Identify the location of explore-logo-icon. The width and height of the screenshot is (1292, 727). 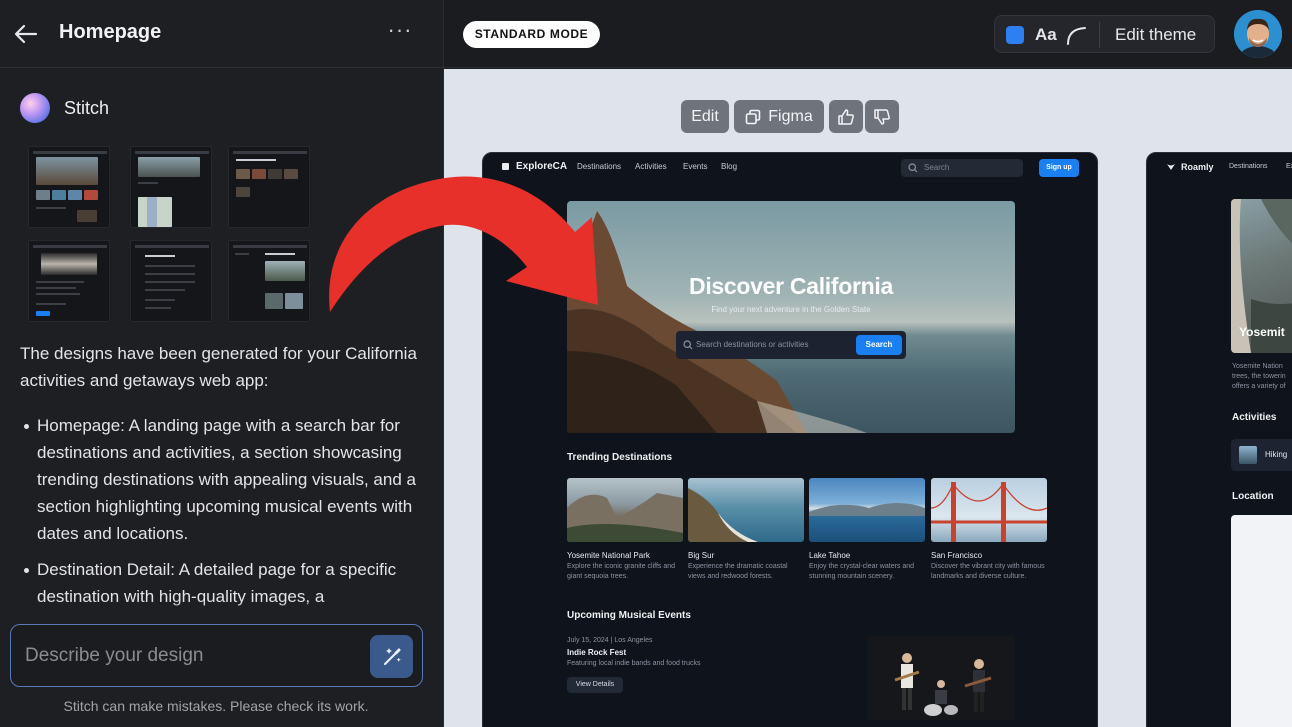
(505, 166).